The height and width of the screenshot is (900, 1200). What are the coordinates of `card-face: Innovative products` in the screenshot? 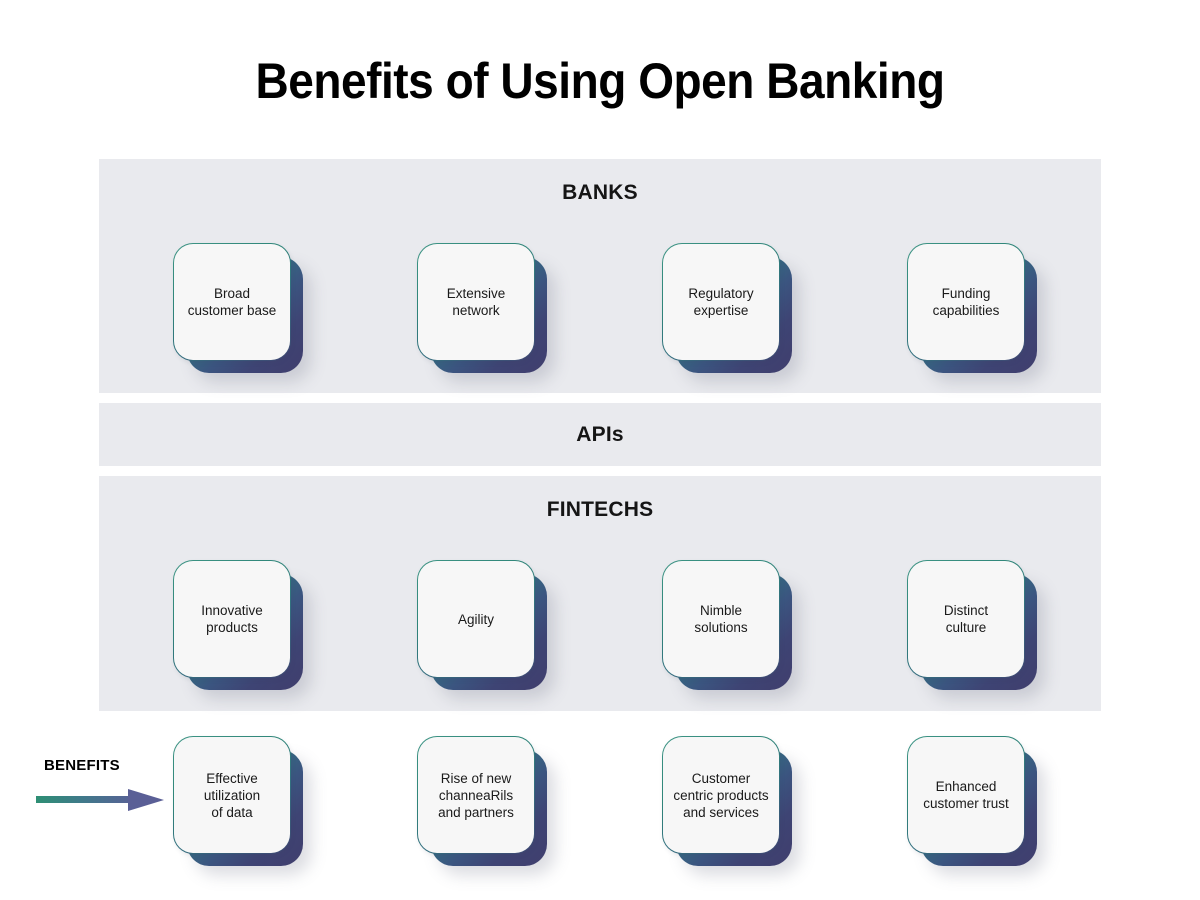 It's located at (232, 619).